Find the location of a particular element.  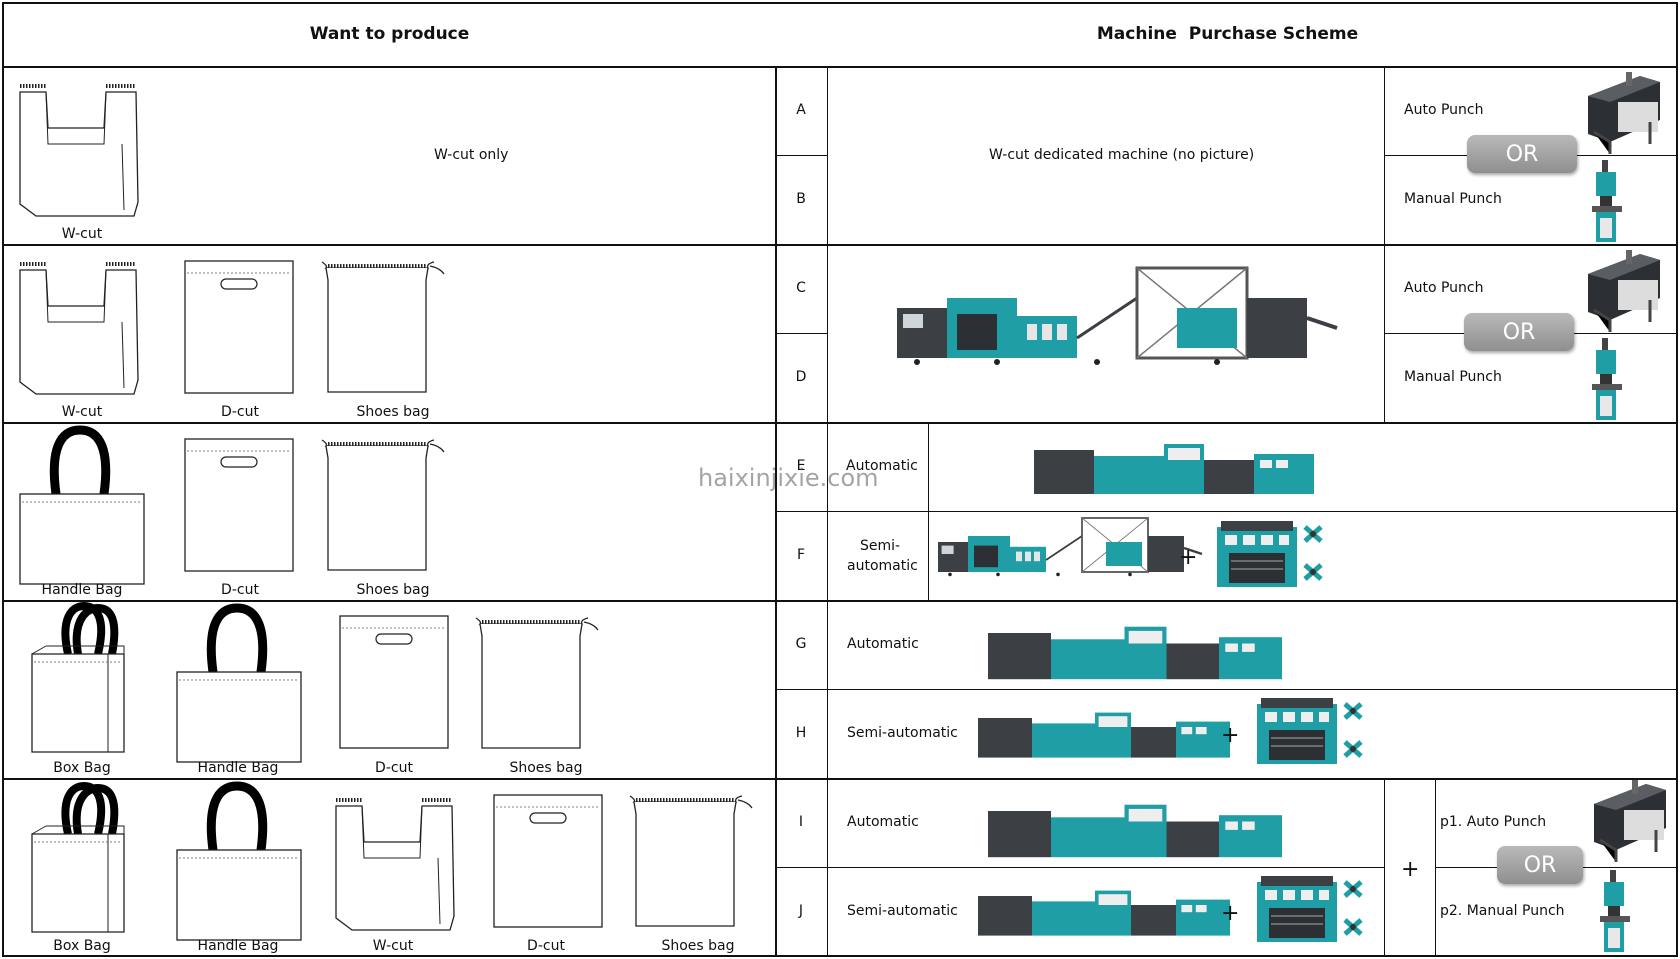

option-letter-d: D is located at coordinates (801, 377).